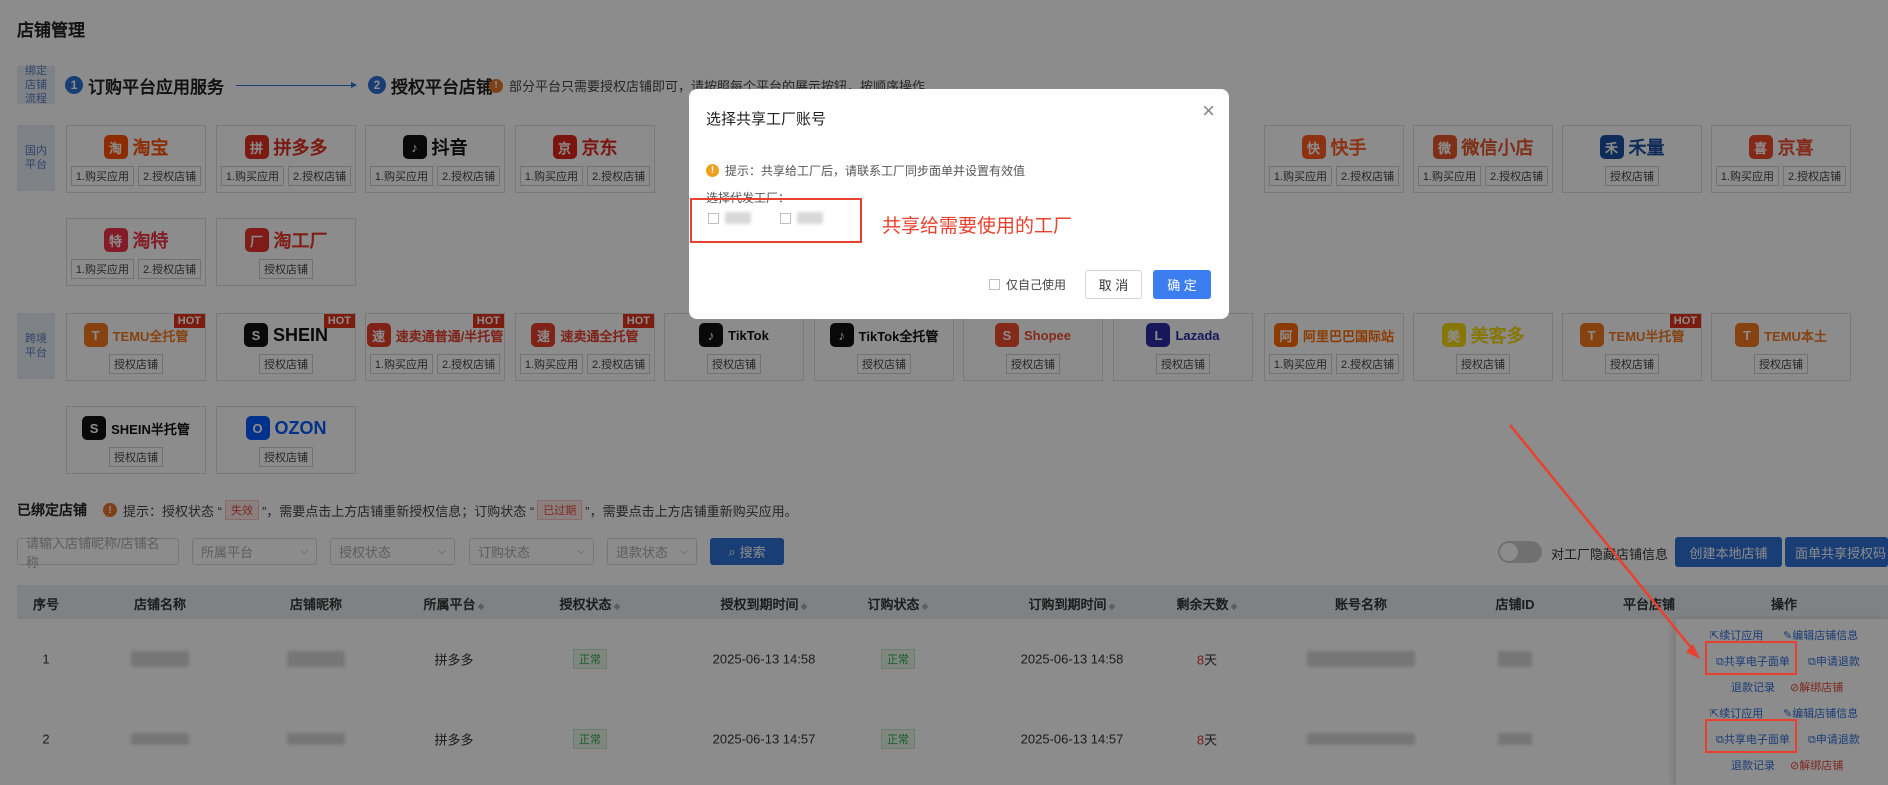 This screenshot has width=1888, height=785. What do you see at coordinates (776, 220) in the screenshot?
I see `factory-select-highlight` at bounding box center [776, 220].